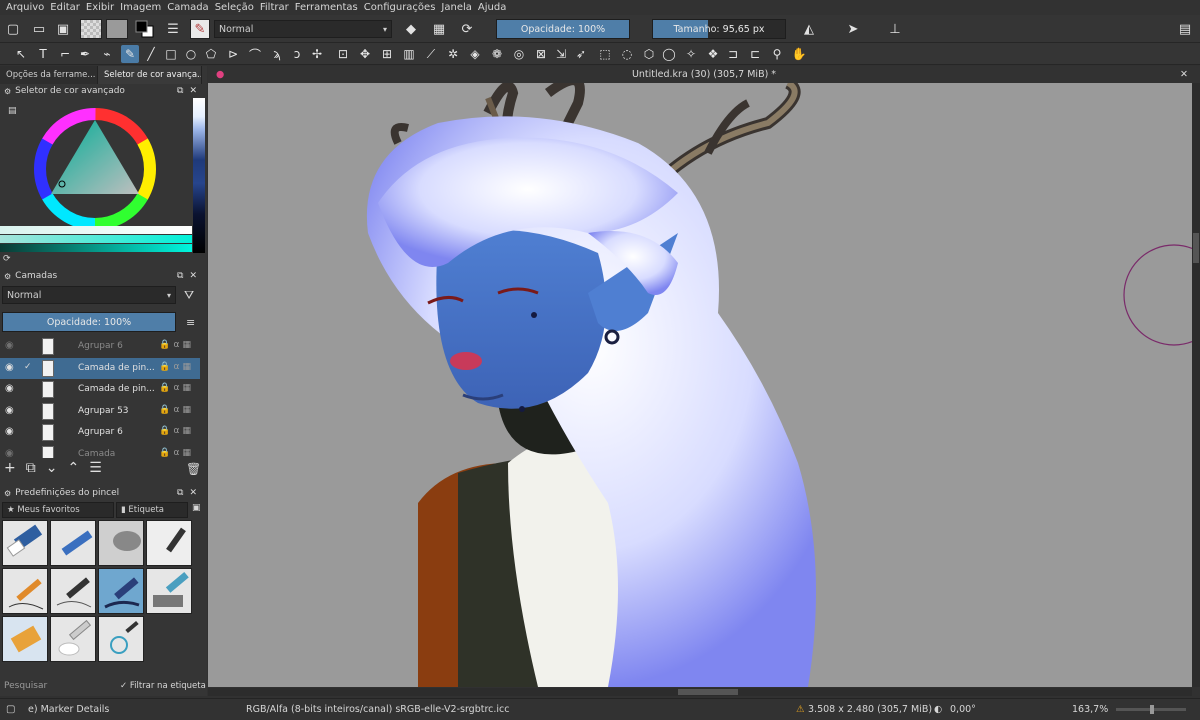 The width and height of the screenshot is (1200, 720). Describe the element at coordinates (96, 230) in the screenshot. I see `lightness-slider` at that location.